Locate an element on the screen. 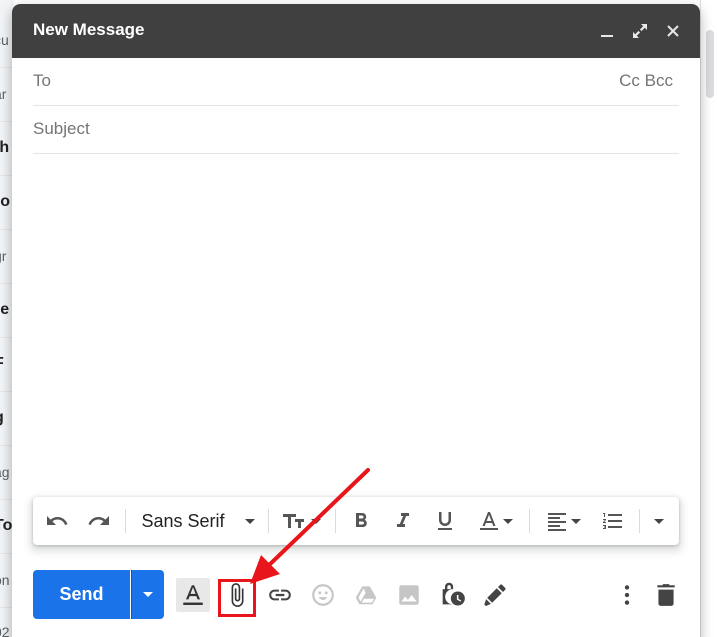 The width and height of the screenshot is (717, 637). font-family-dropdown: Sans Serif is located at coordinates (198, 521).